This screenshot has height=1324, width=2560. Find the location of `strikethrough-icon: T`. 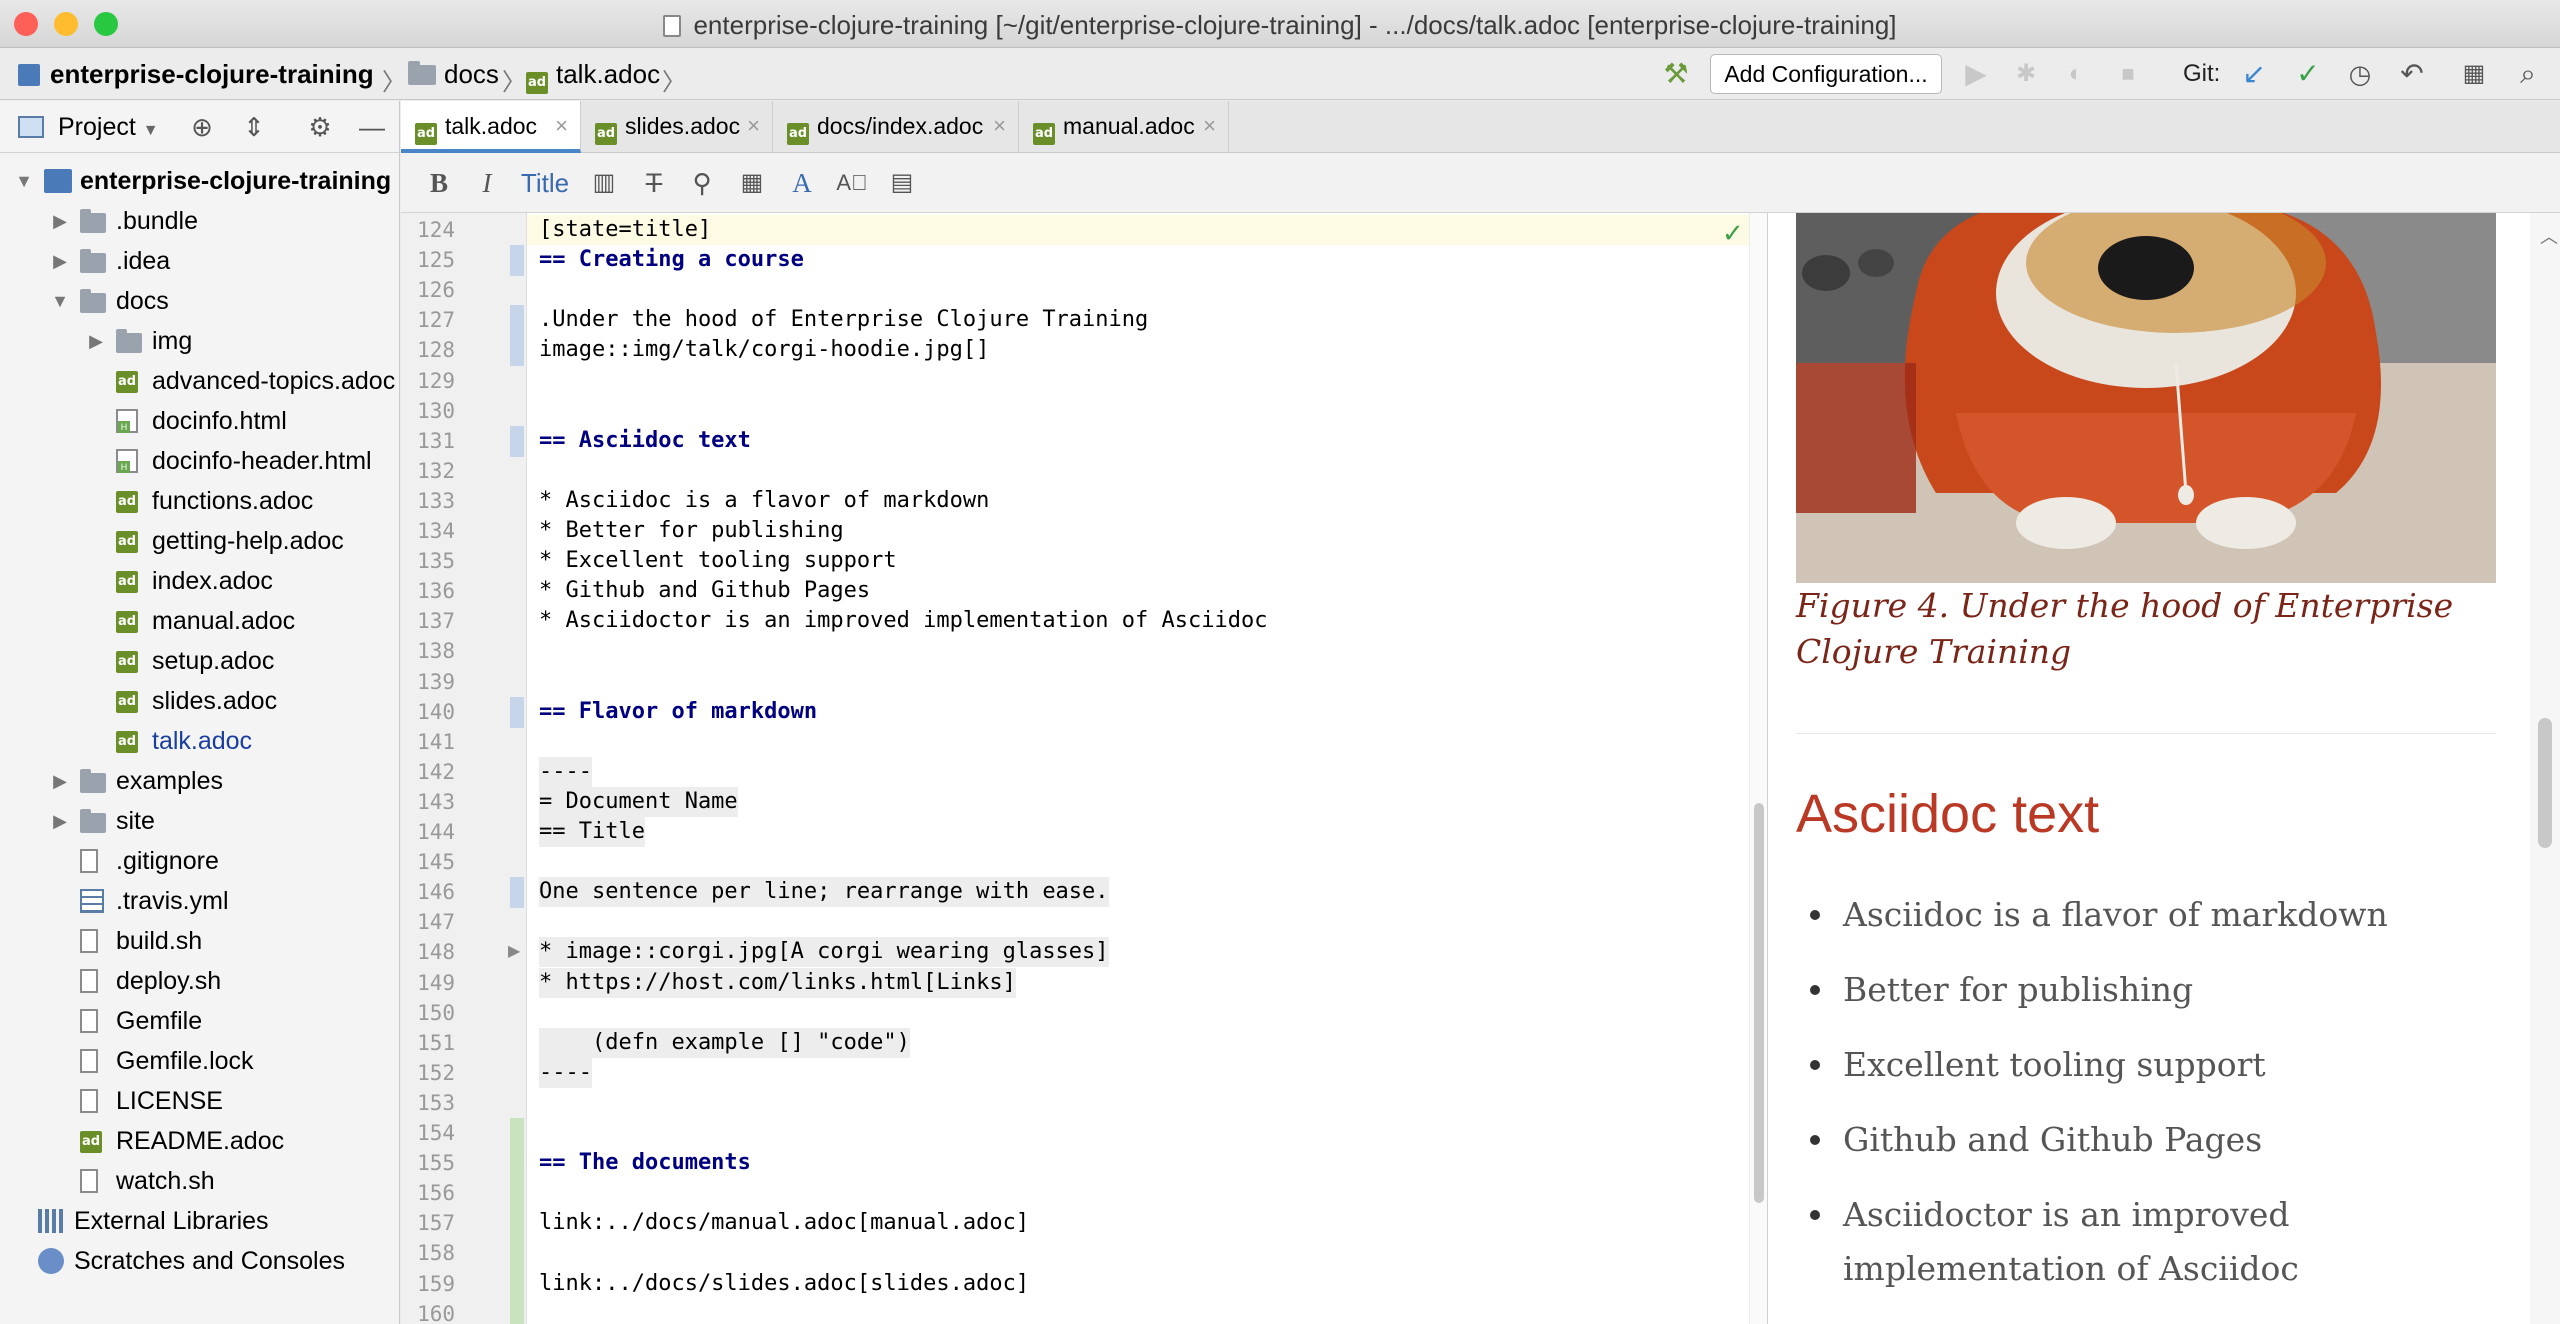

strikethrough-icon: T is located at coordinates (654, 183).